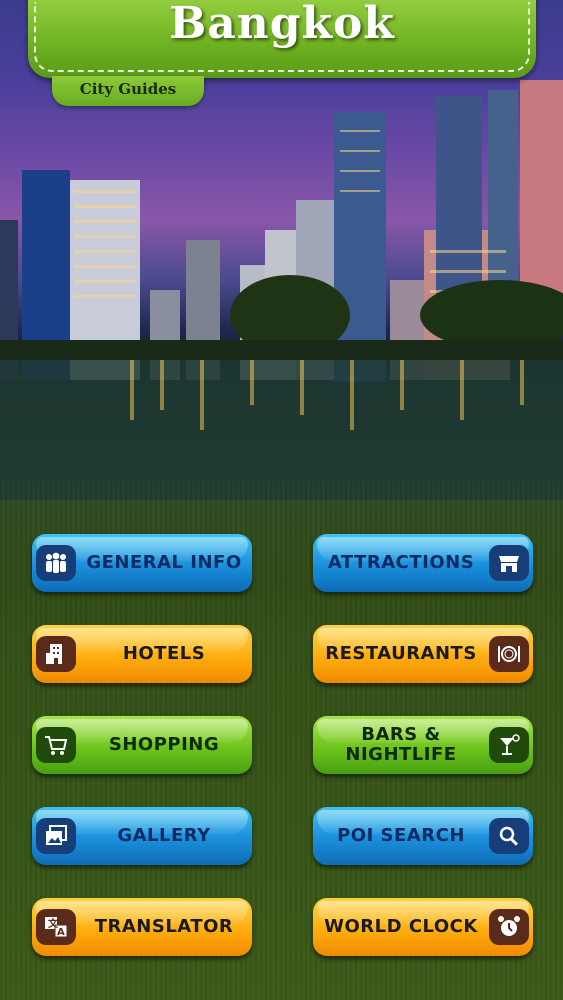 The width and height of the screenshot is (563, 1000). Describe the element at coordinates (509, 745) in the screenshot. I see `cocktail-glass-icon` at that location.